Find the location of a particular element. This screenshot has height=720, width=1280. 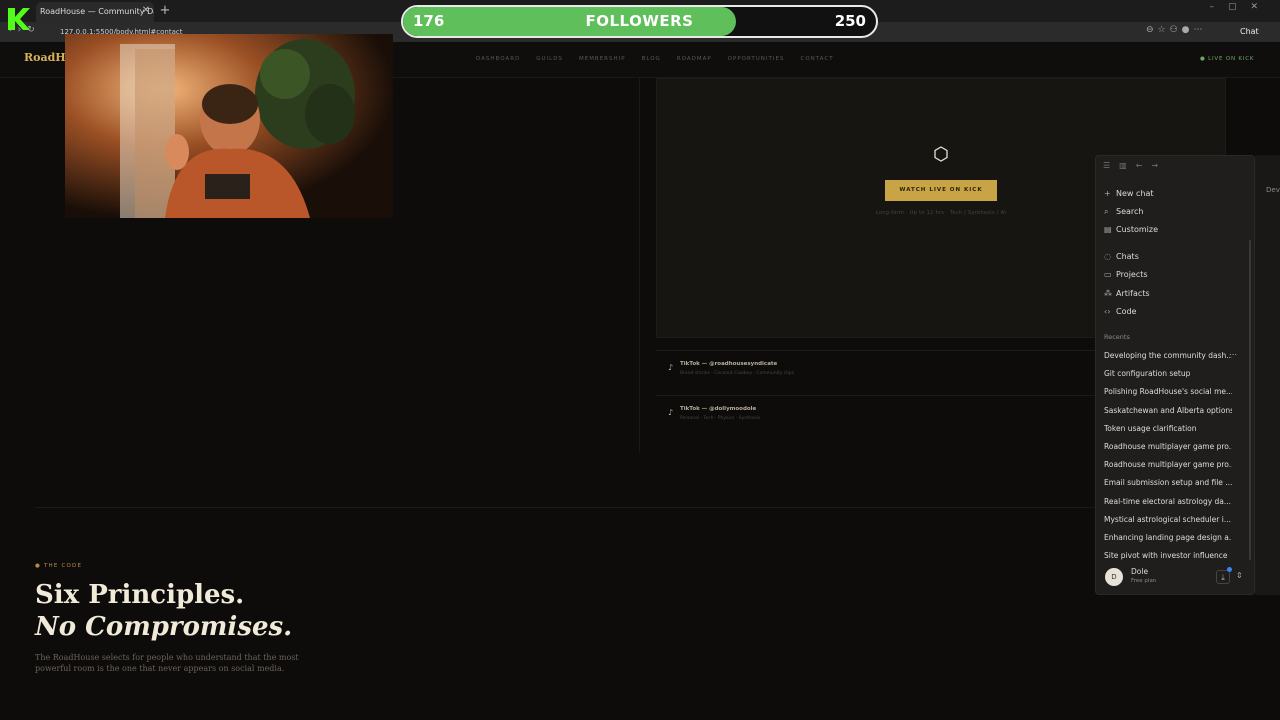

close-tab-icon: ✕ is located at coordinates (146, 11).